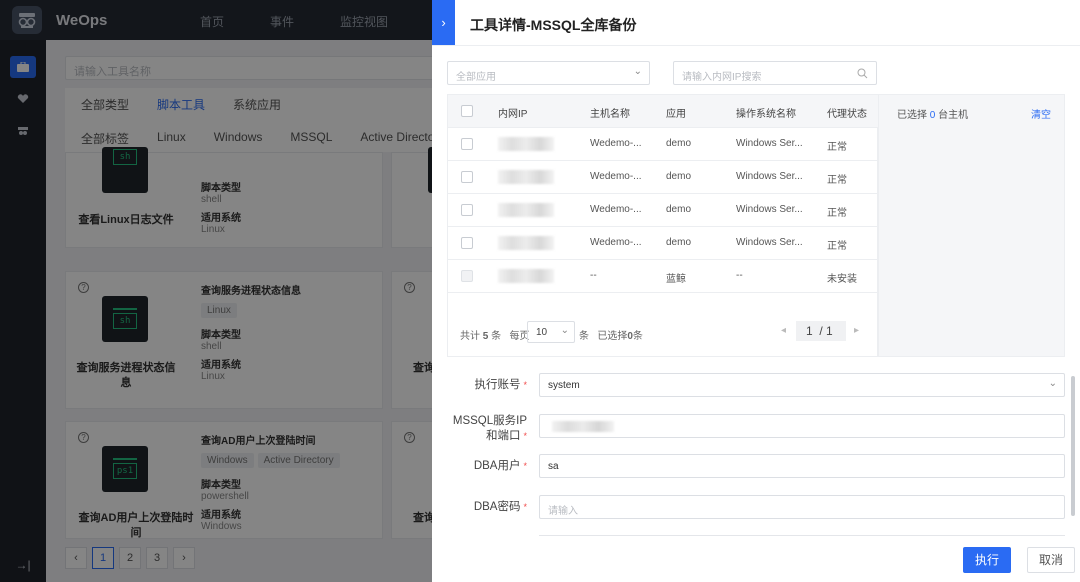  Describe the element at coordinates (611, 336) in the screenshot. I see `selected-count: 条 已选择0条` at that location.